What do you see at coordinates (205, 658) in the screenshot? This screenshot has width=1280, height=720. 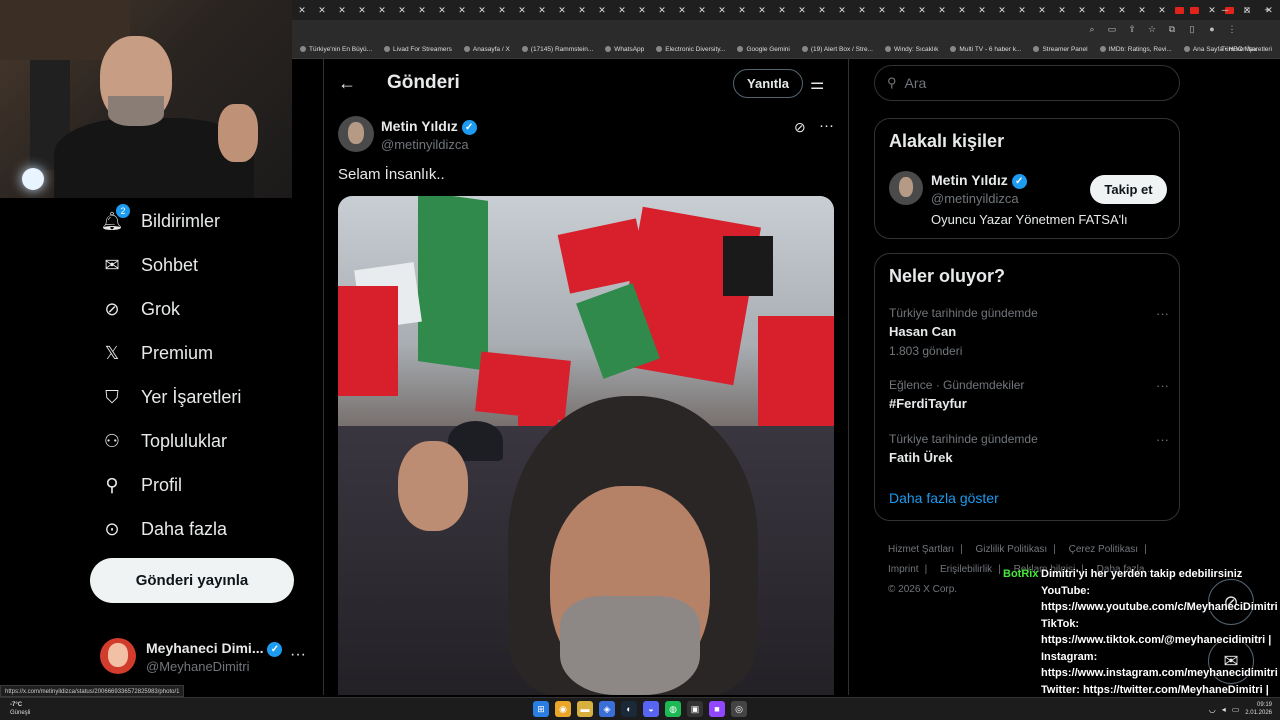 I see `account-switcher: Meyhaneci Dimi... ✓ @MeyhaneDimitri ···` at bounding box center [205, 658].